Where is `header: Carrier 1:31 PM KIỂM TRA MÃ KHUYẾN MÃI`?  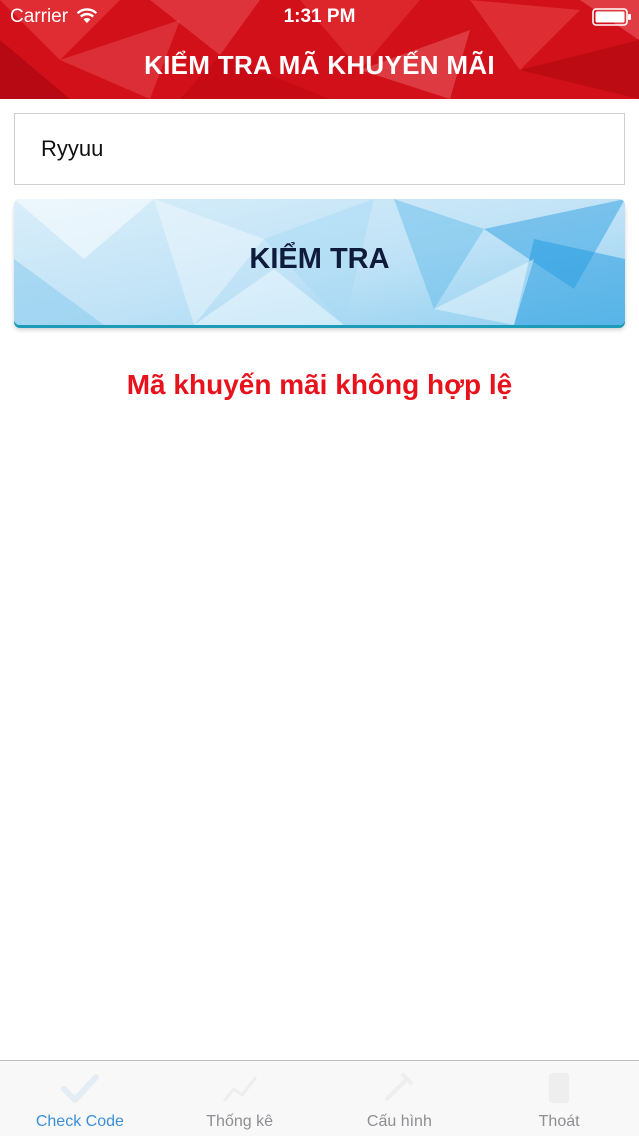 header: Carrier 1:31 PM KIỂM TRA MÃ KHUYẾN MÃI is located at coordinates (319, 49).